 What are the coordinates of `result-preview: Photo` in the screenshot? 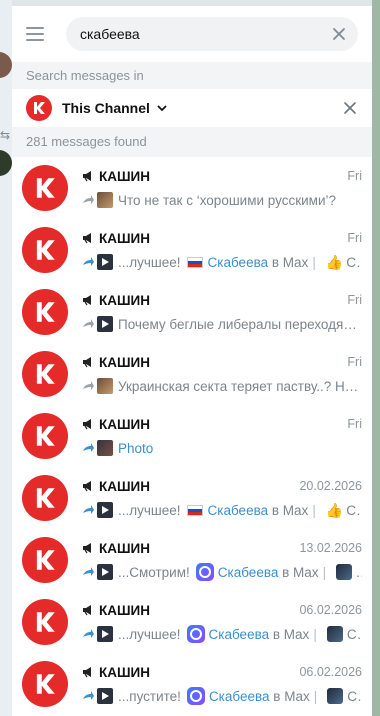 It's located at (222, 448).